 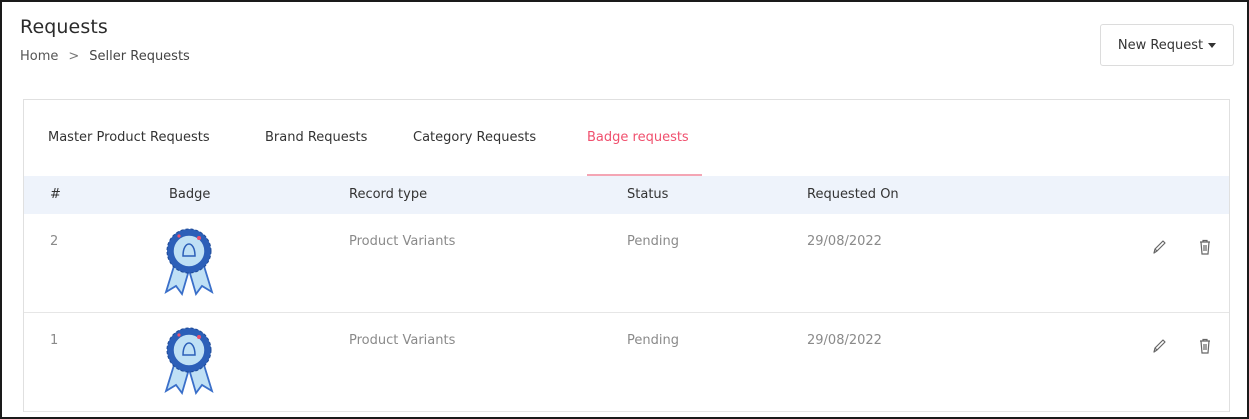 What do you see at coordinates (316, 137) in the screenshot?
I see `tab-brand-requests: Brand Requests` at bounding box center [316, 137].